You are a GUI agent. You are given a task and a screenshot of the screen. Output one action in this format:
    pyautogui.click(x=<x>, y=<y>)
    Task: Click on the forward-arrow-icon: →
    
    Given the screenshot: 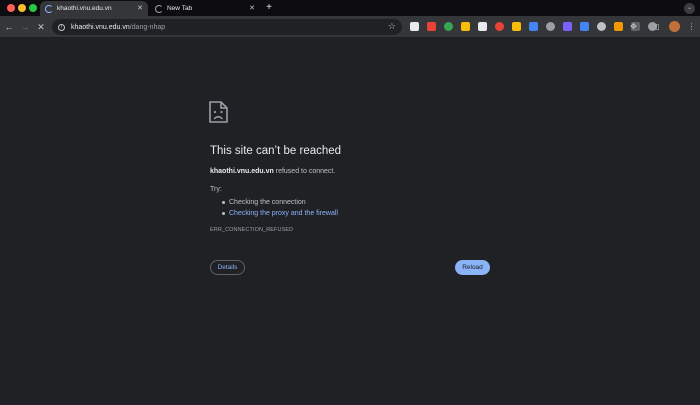 What is the action you would take?
    pyautogui.click(x=25, y=27)
    